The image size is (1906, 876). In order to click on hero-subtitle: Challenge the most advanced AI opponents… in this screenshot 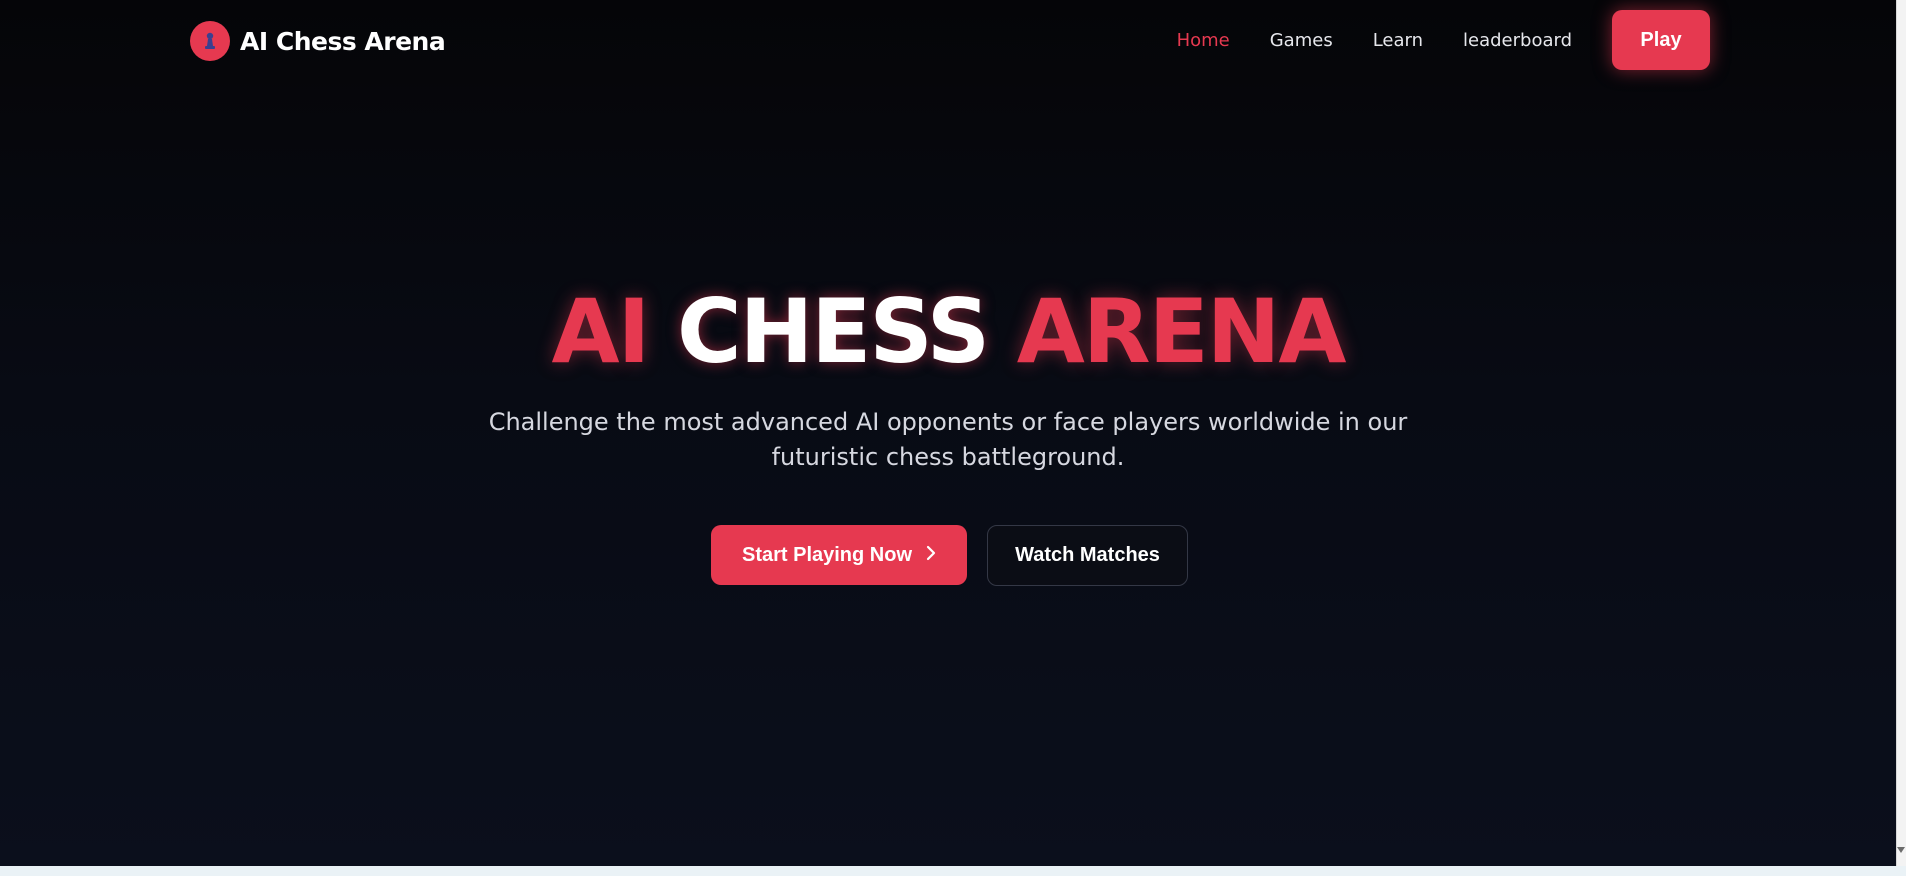, I will do `click(948, 439)`.